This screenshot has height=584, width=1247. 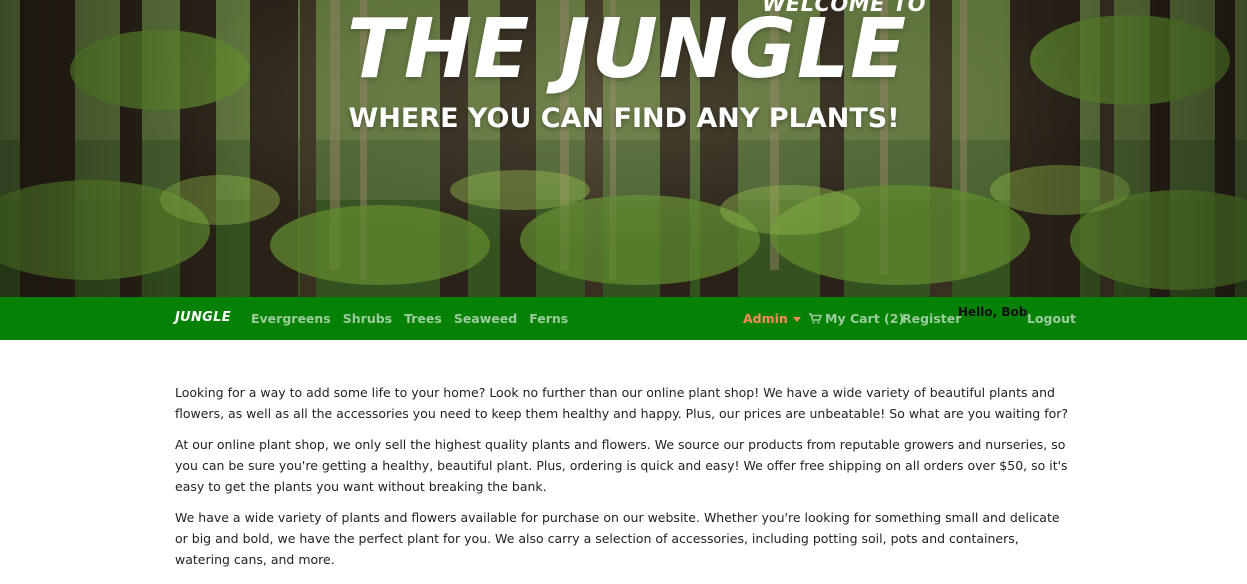 What do you see at coordinates (485, 318) in the screenshot?
I see `nav-link-seaweed: Seaweed` at bounding box center [485, 318].